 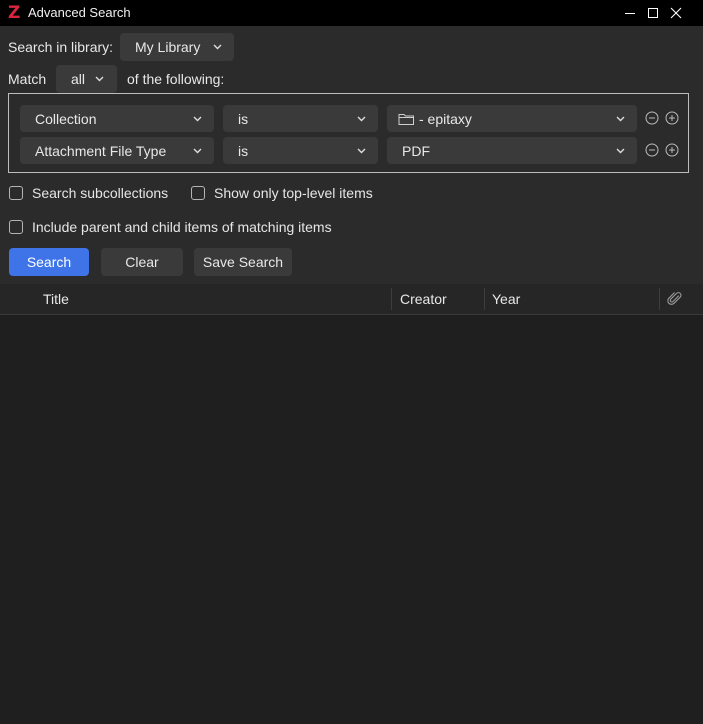 I want to click on title-bar: Z Advanced Search, so click(x=351, y=13).